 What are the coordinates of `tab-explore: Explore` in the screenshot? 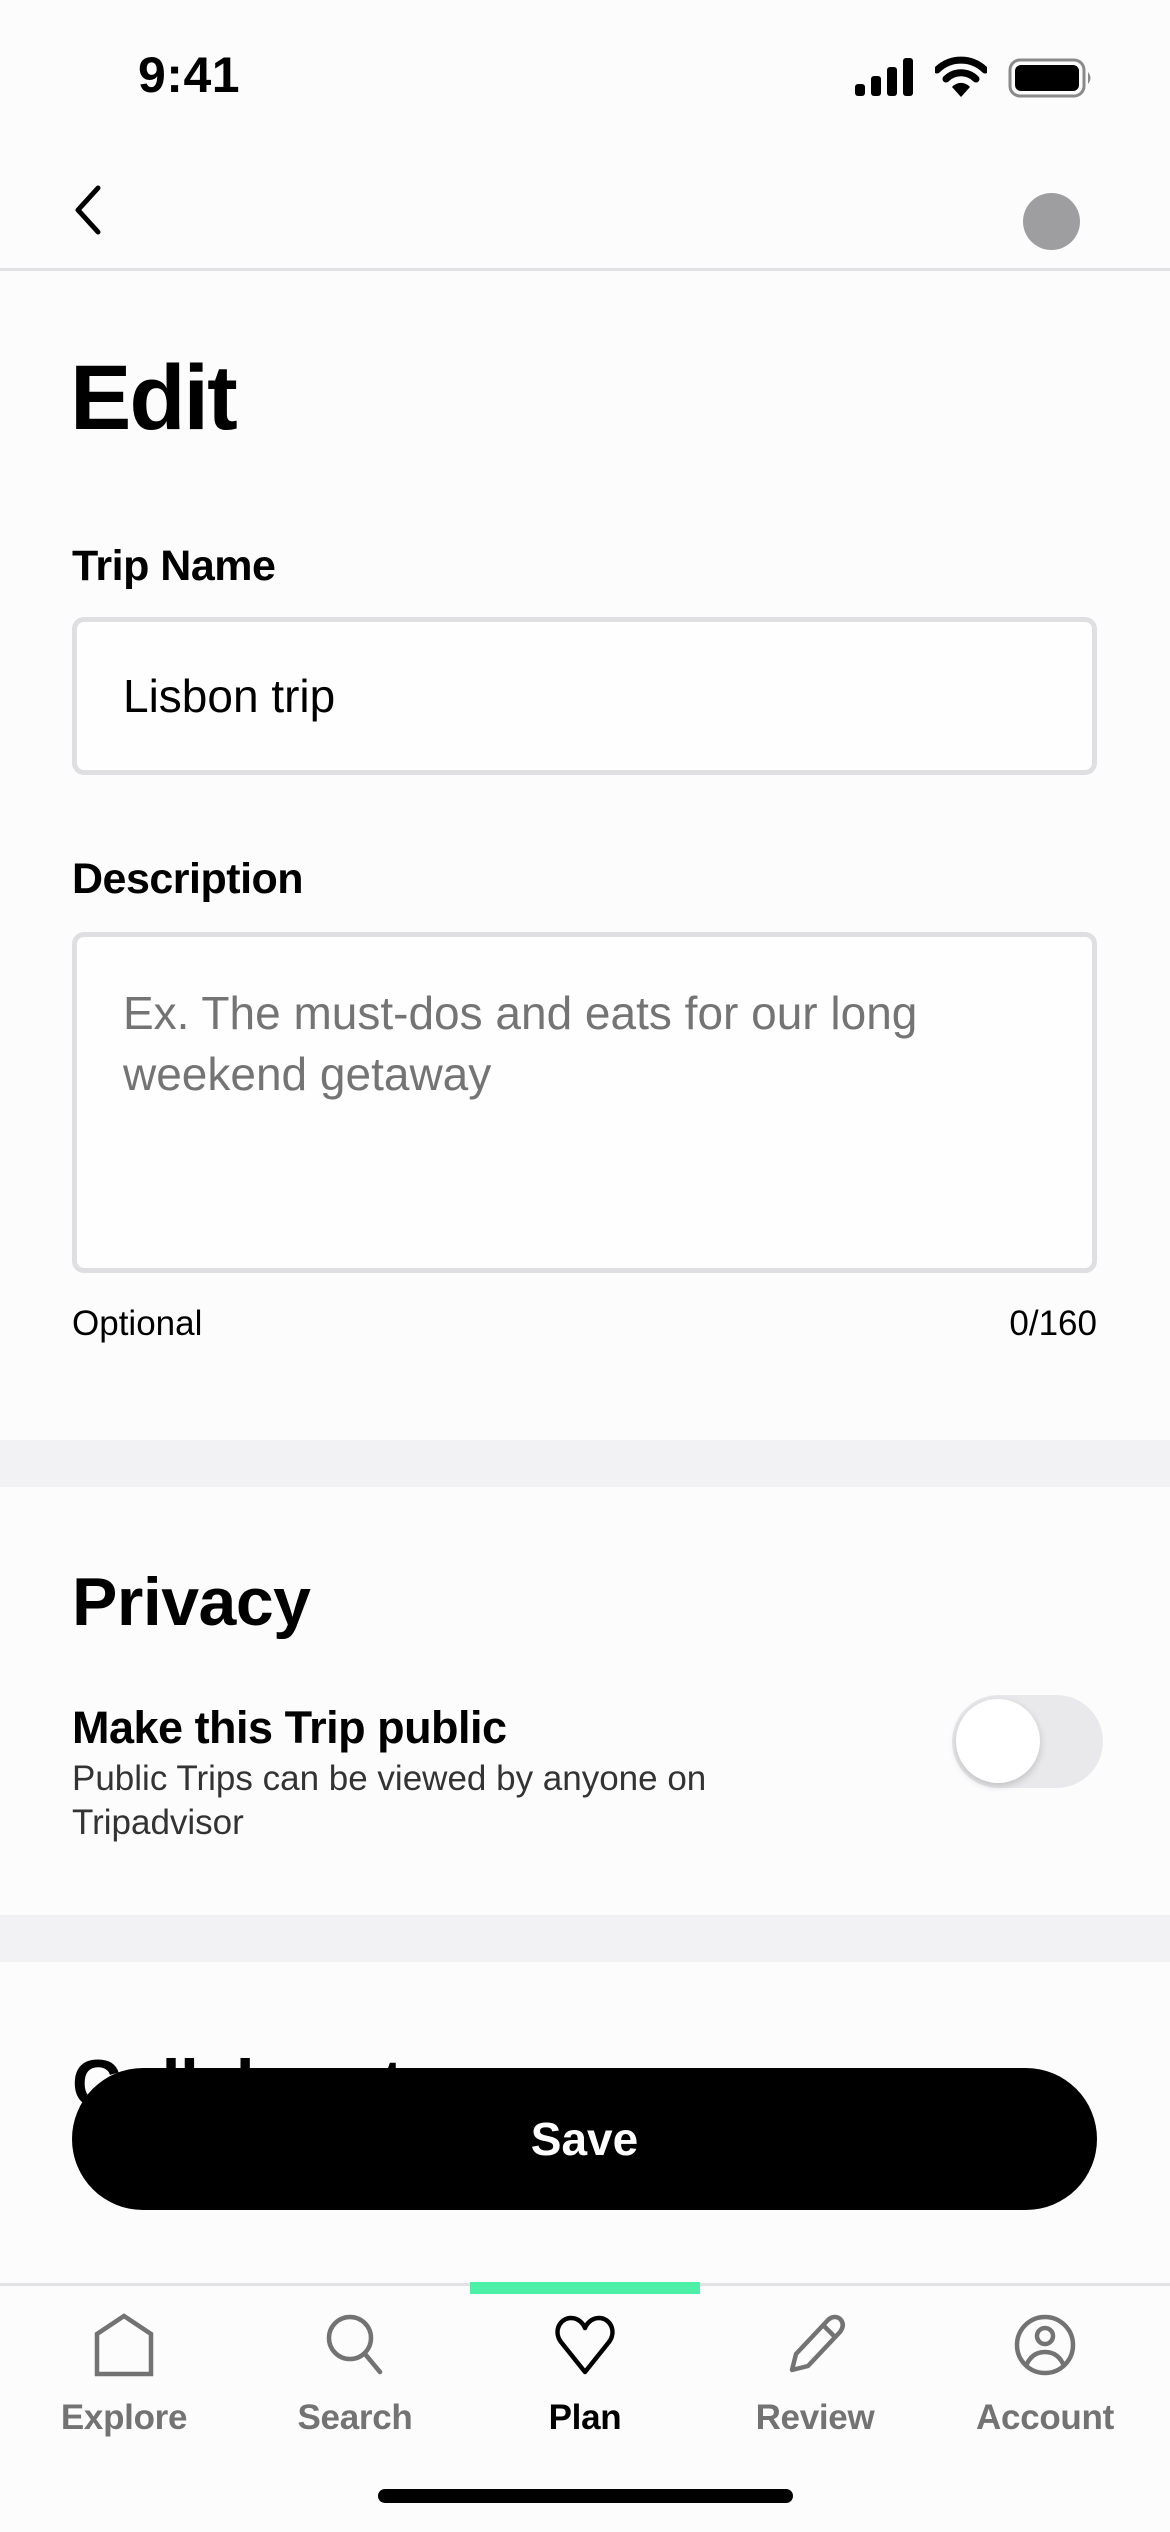 It's located at (124, 2370).